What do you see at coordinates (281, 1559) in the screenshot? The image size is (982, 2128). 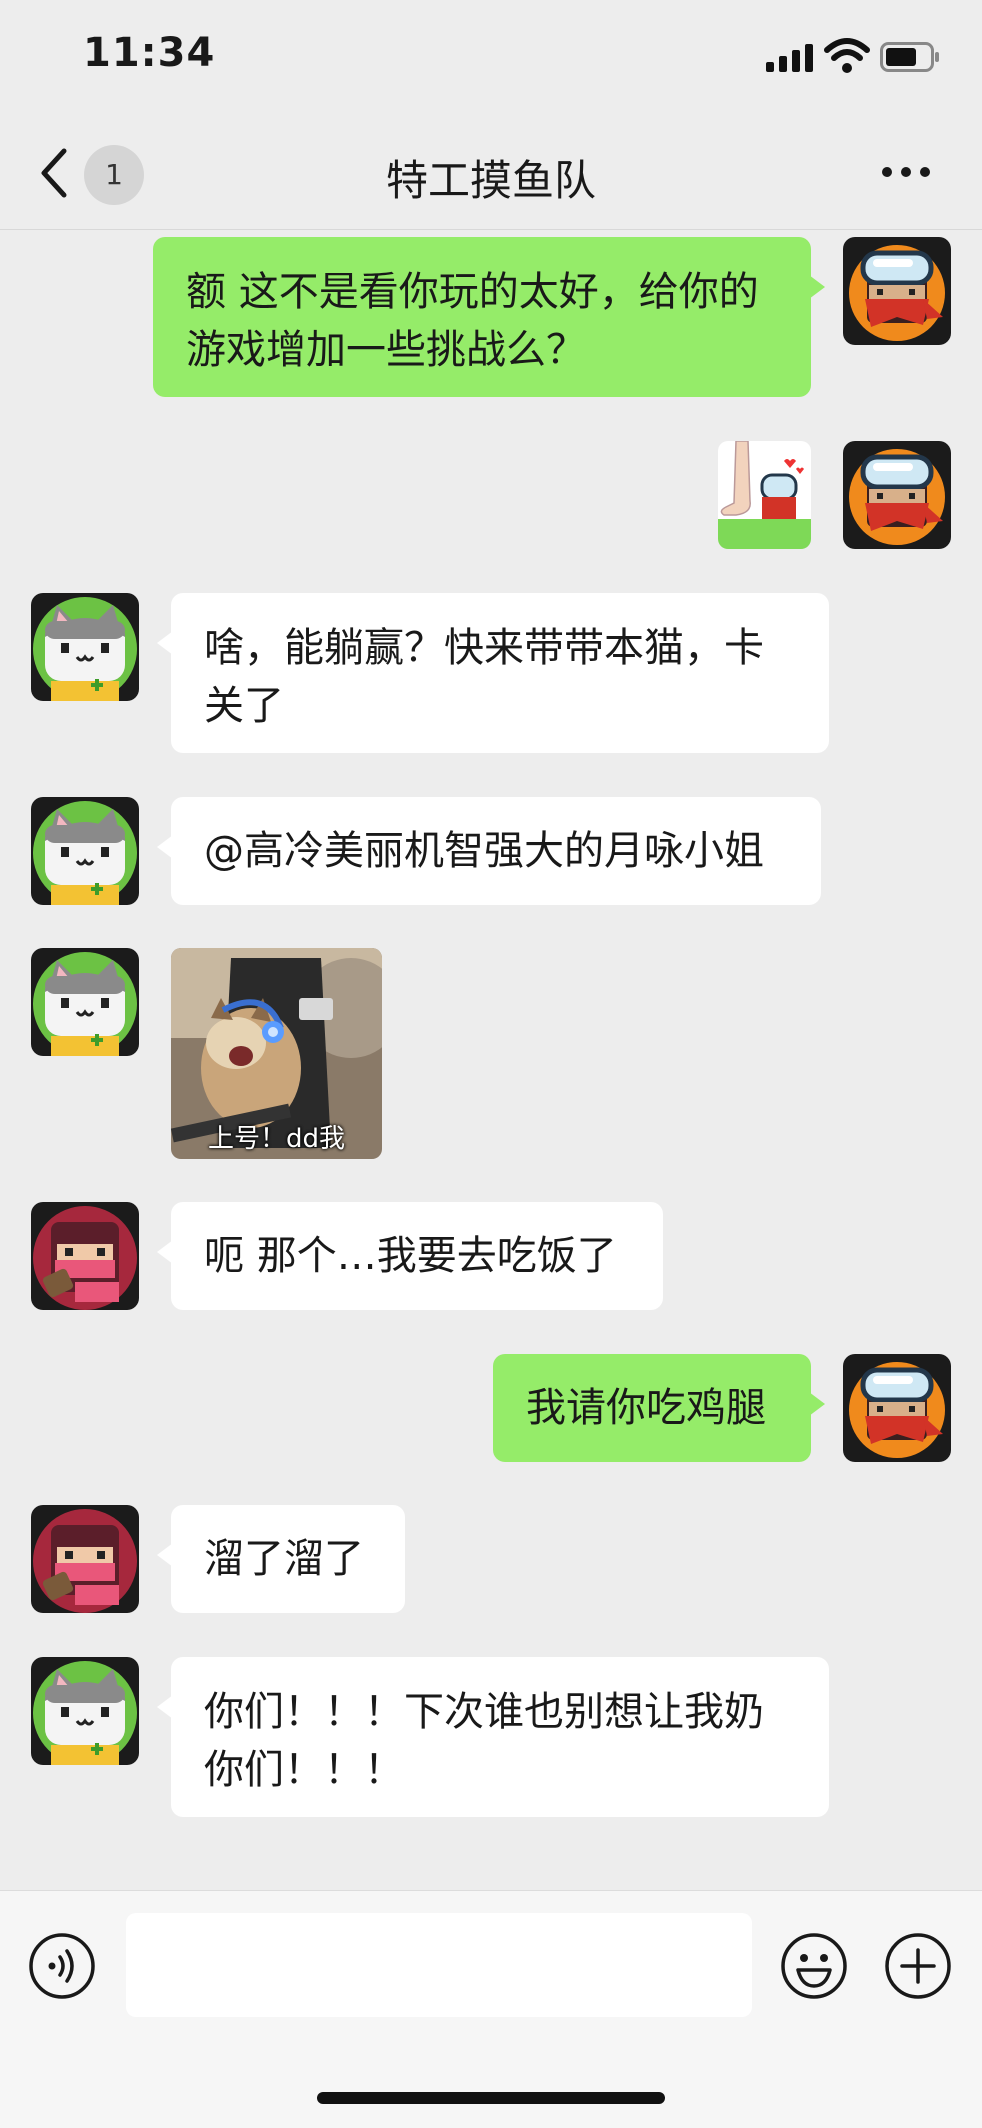 I see `message-bubble-incoming: 溜了溜了` at bounding box center [281, 1559].